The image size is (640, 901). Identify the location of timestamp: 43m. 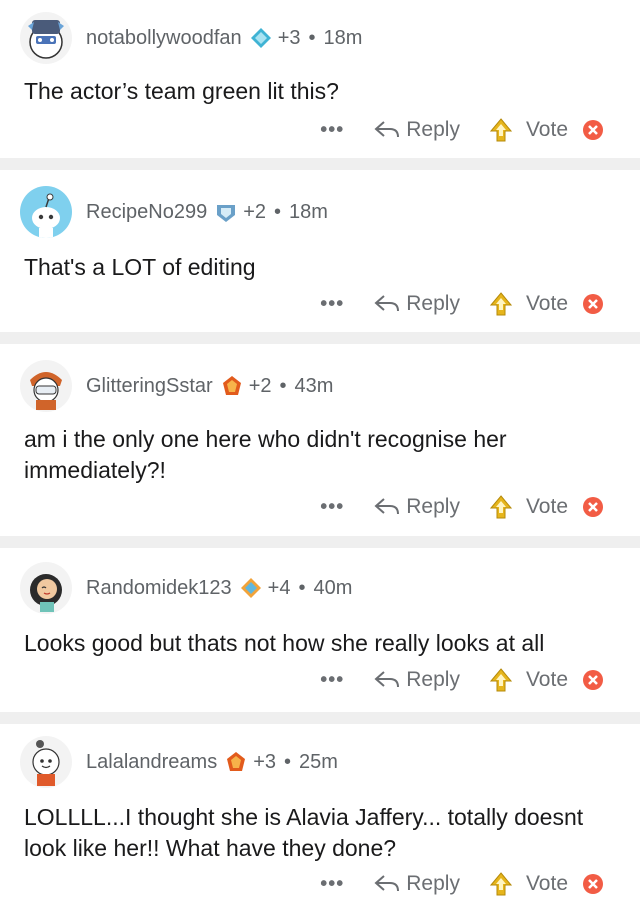
(314, 385).